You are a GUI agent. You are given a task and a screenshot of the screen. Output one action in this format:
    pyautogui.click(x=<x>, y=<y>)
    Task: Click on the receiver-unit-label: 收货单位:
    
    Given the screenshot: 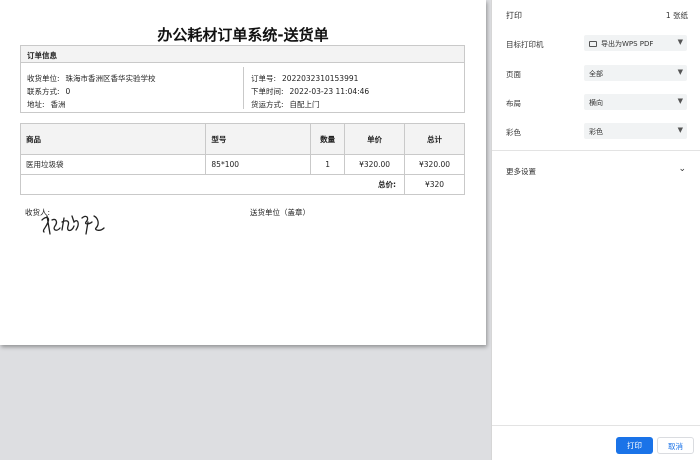 What is the action you would take?
    pyautogui.click(x=43, y=78)
    